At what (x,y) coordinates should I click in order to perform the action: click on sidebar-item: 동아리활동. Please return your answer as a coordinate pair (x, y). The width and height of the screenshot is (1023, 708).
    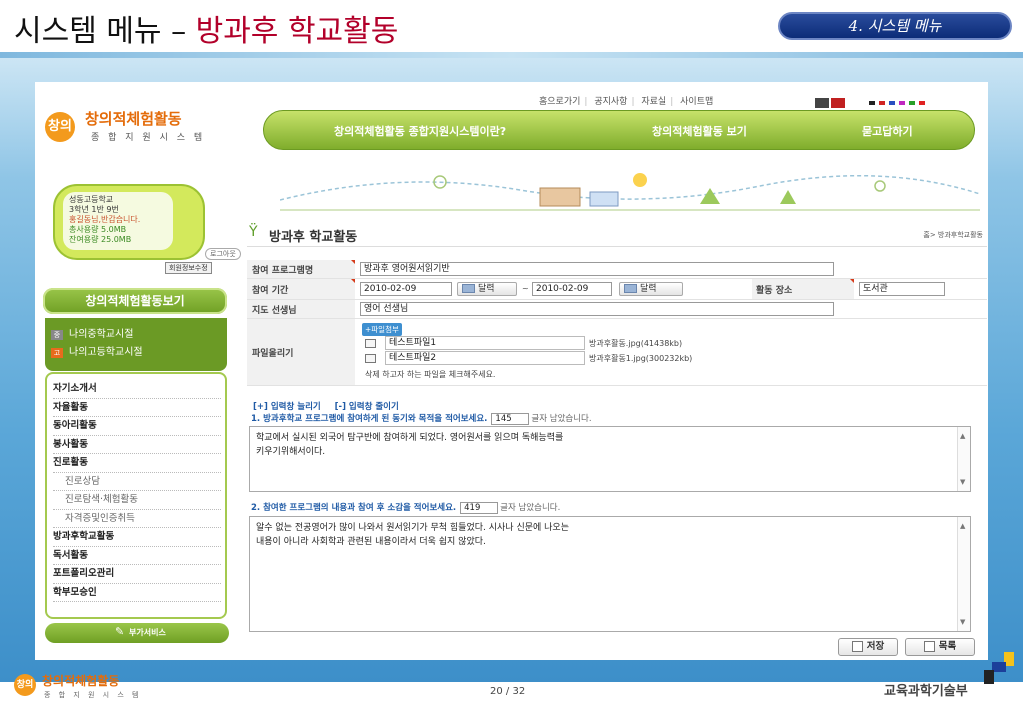
    Looking at the image, I should click on (137, 426).